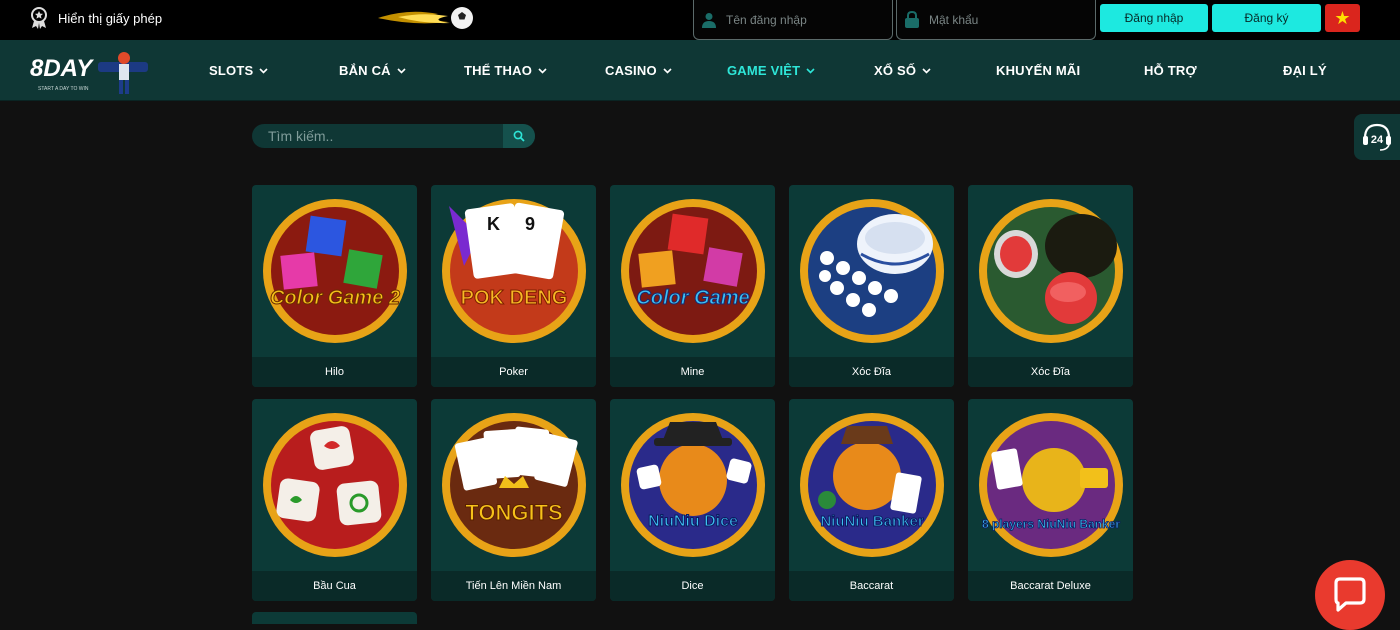  I want to click on nav-support: HỖ TRỢ, so click(1170, 70).